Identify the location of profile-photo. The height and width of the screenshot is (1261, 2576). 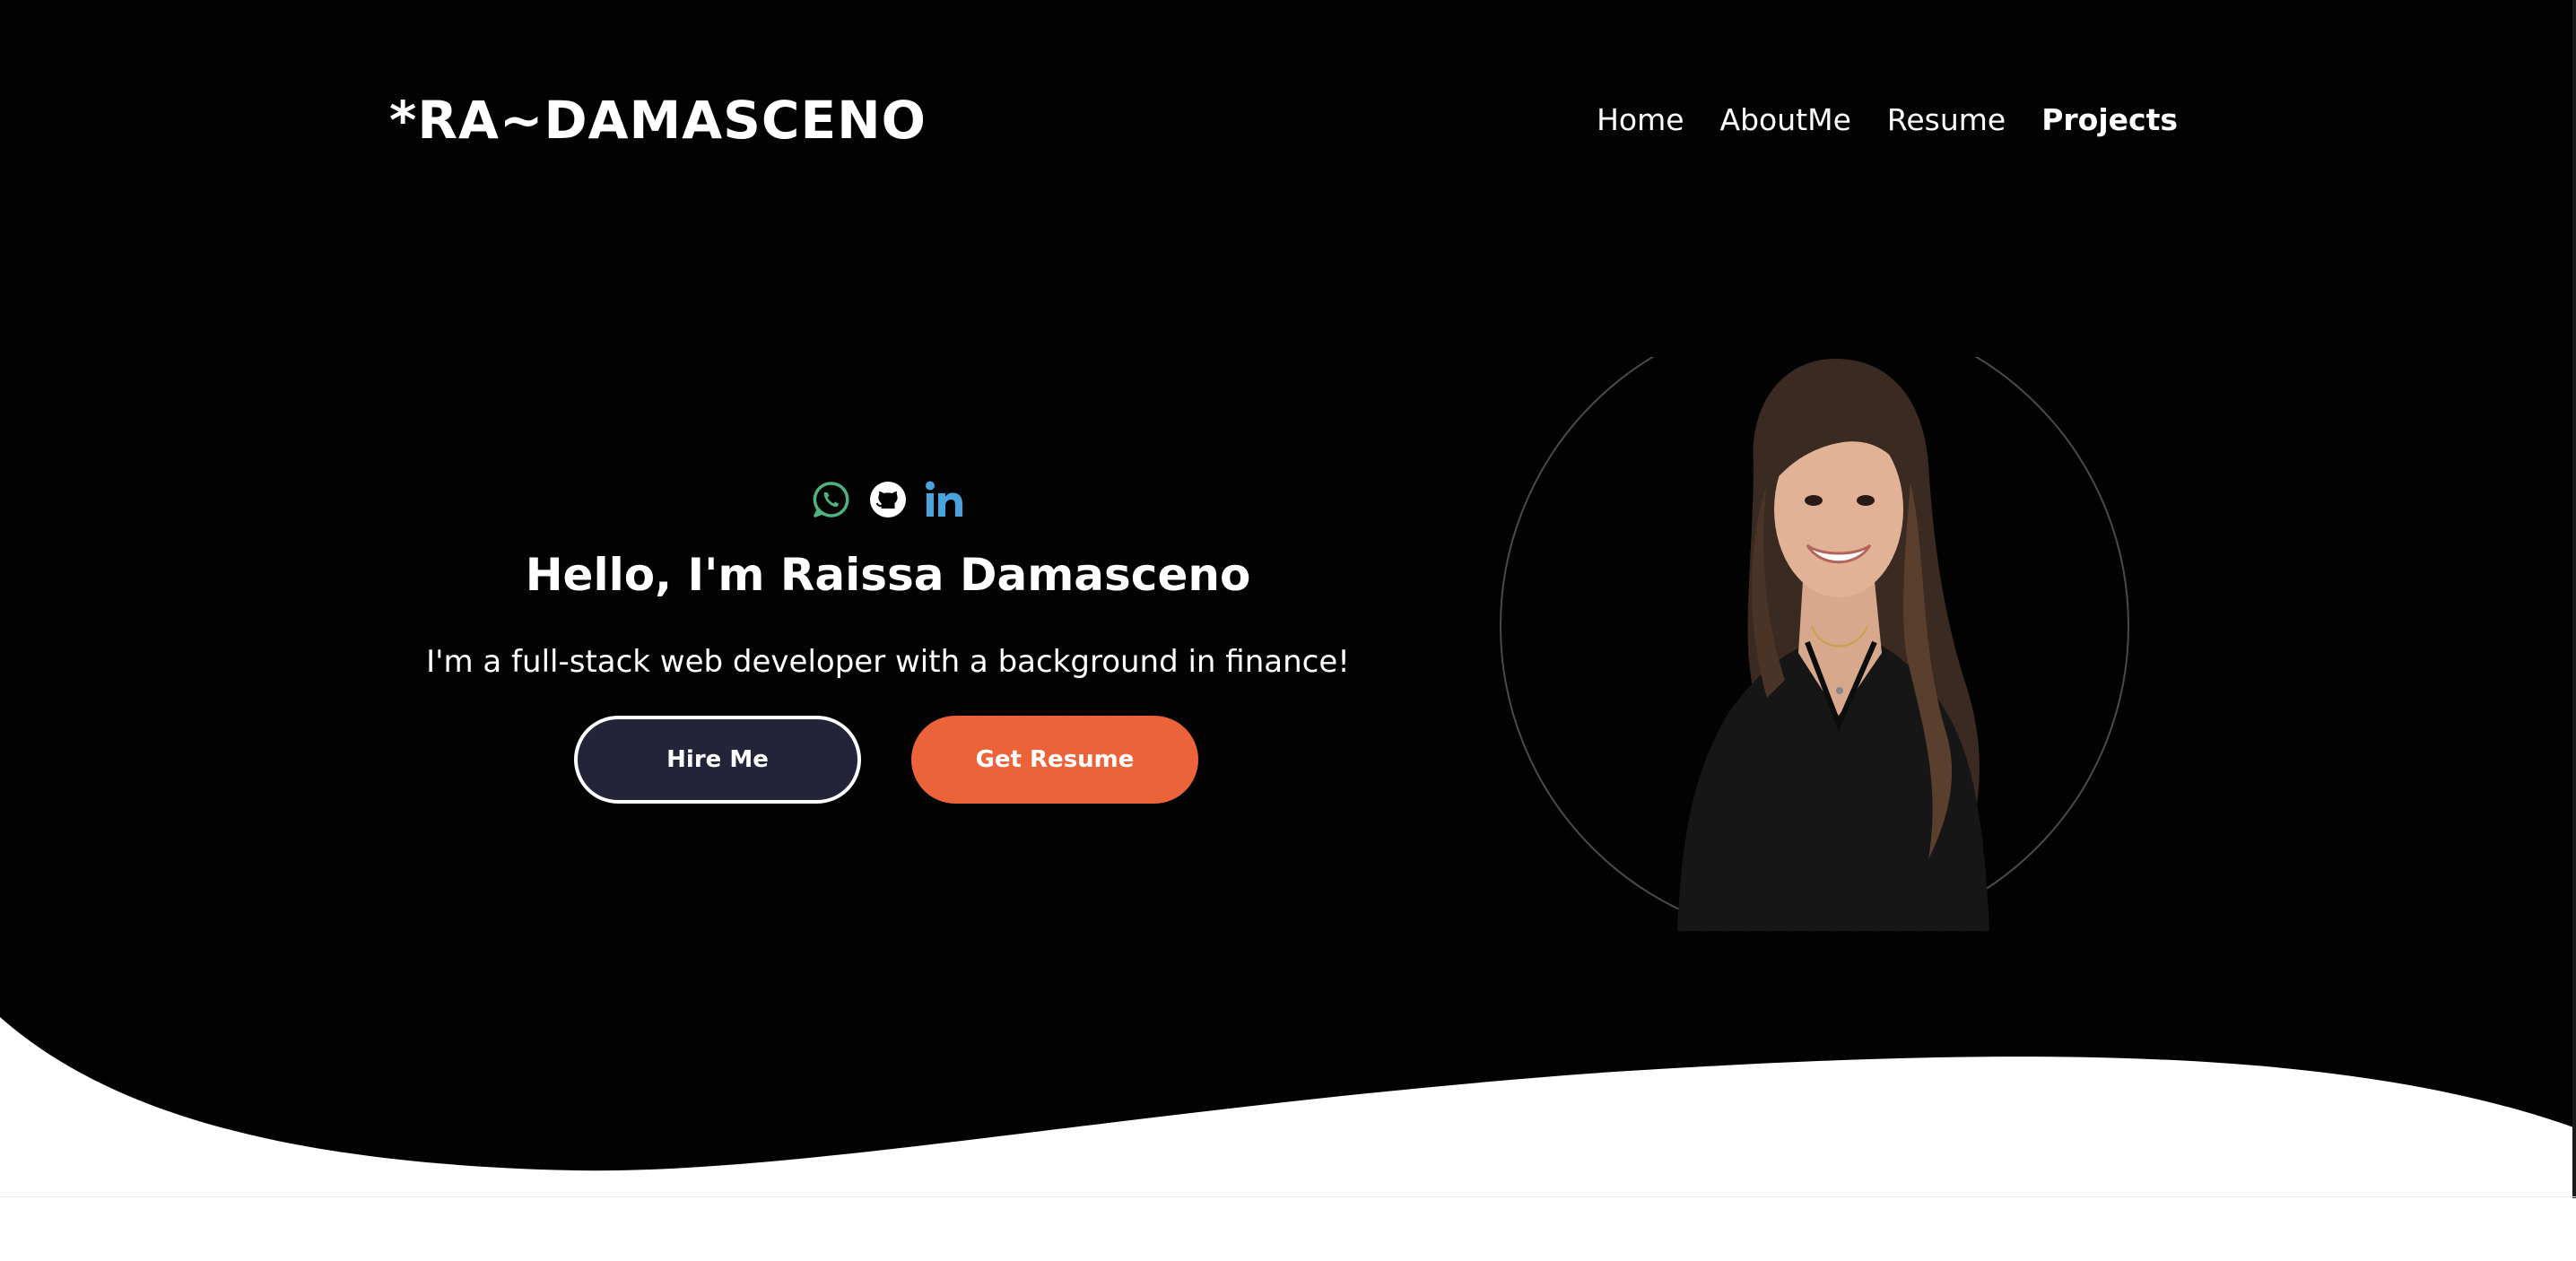
(1814, 644).